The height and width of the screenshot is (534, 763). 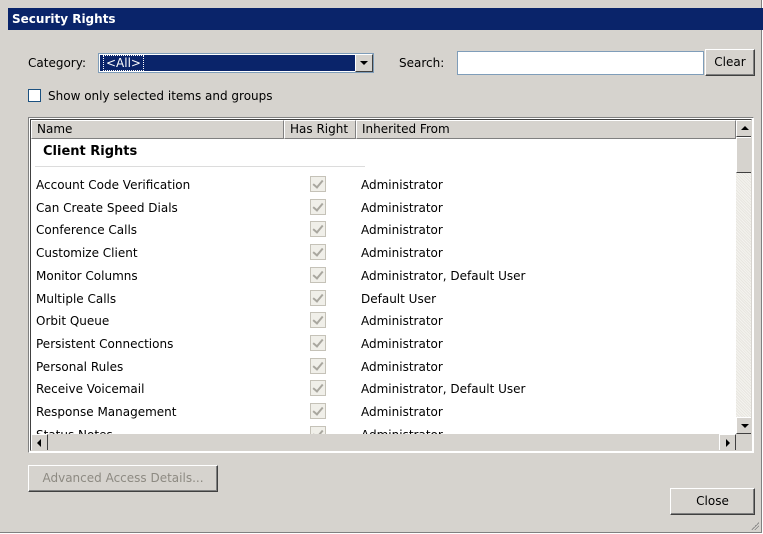 I want to click on column-header-inherited-from: Inherited From, so click(x=546, y=129).